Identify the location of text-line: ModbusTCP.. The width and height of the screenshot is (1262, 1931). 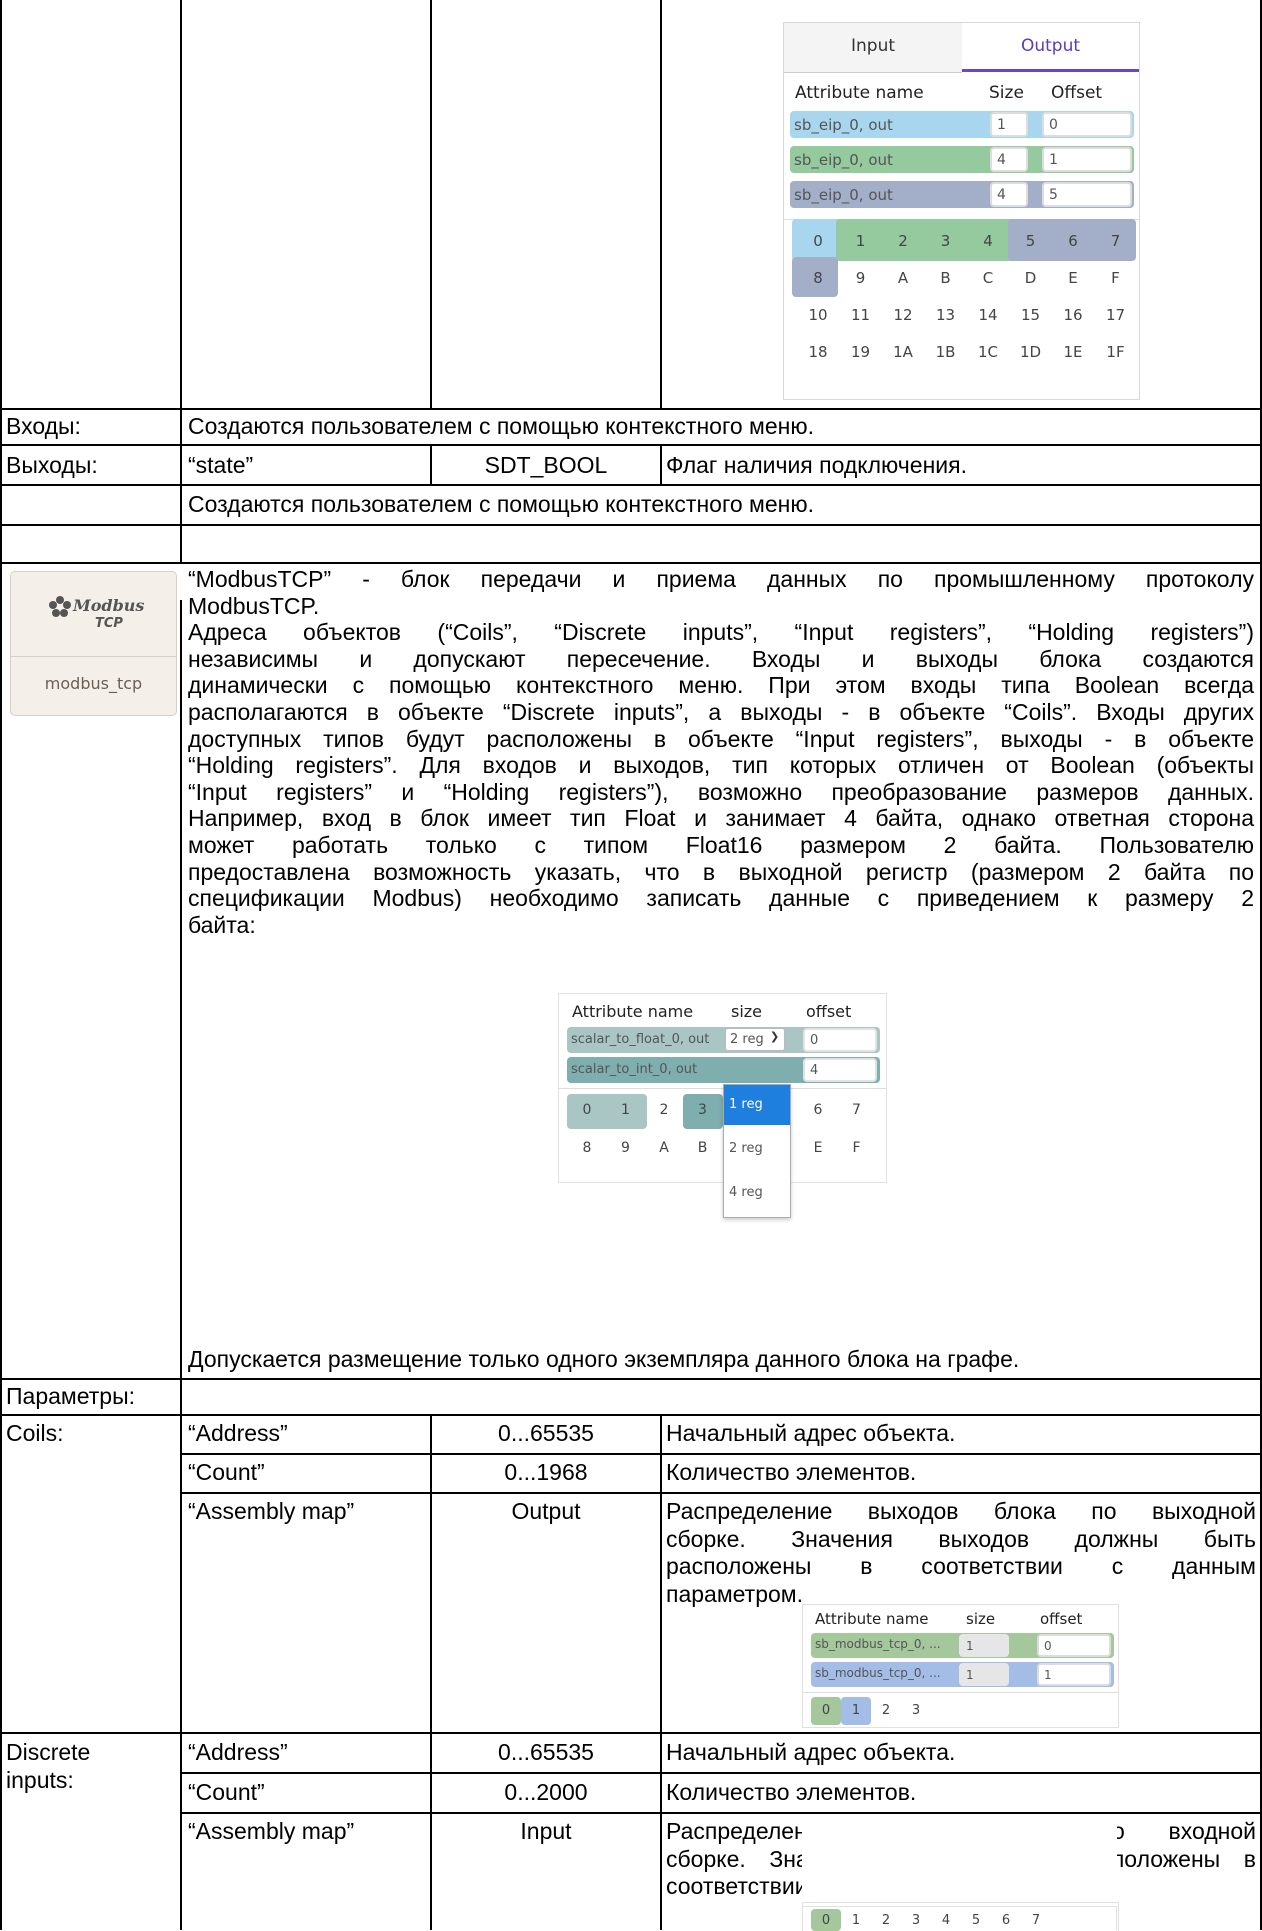
(254, 605).